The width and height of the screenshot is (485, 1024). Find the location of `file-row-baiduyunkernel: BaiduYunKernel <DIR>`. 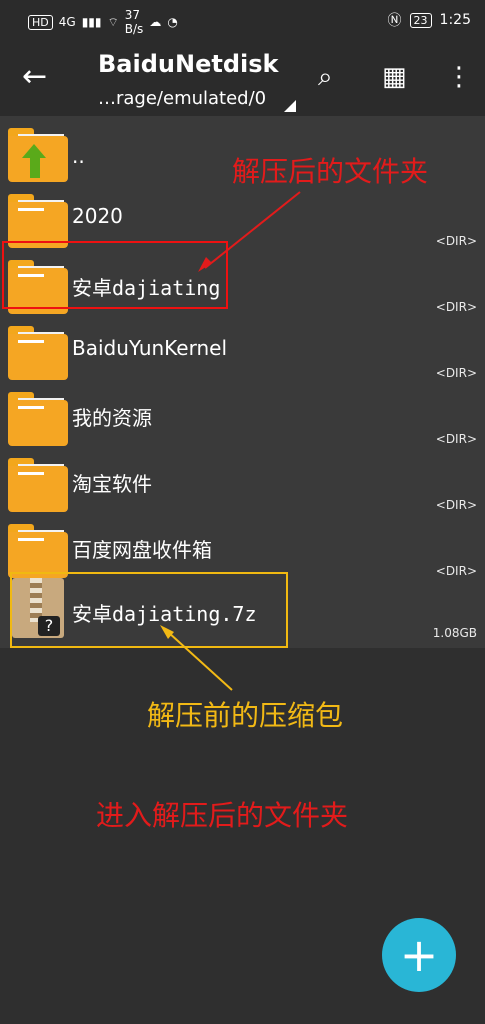

file-row-baiduyunkernel: BaiduYunKernel <DIR> is located at coordinates (242, 351).